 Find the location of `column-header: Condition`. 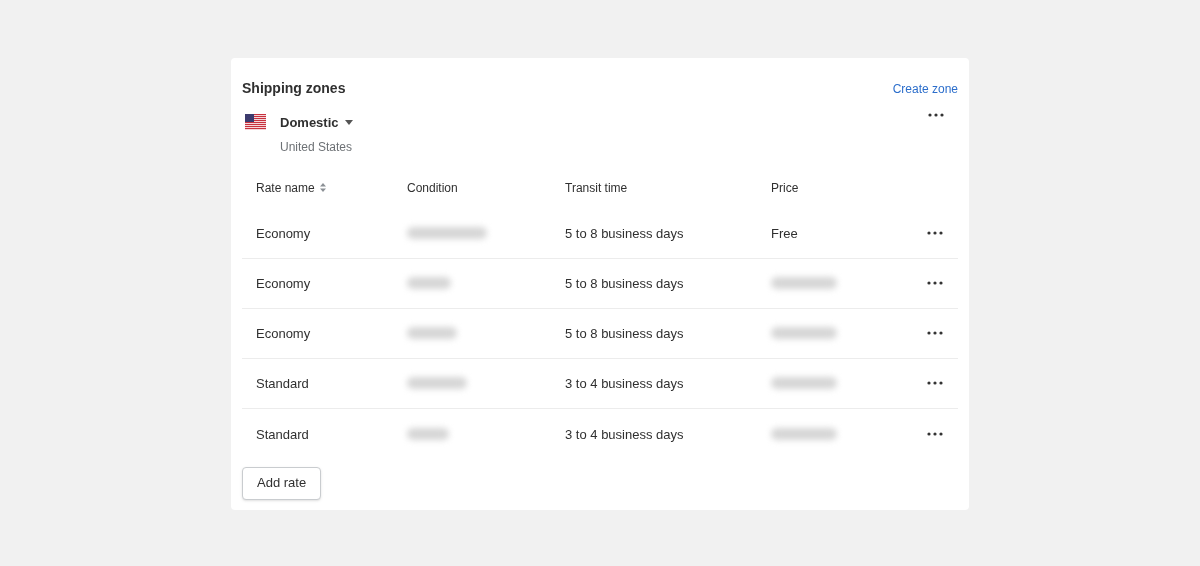

column-header: Condition is located at coordinates (433, 188).